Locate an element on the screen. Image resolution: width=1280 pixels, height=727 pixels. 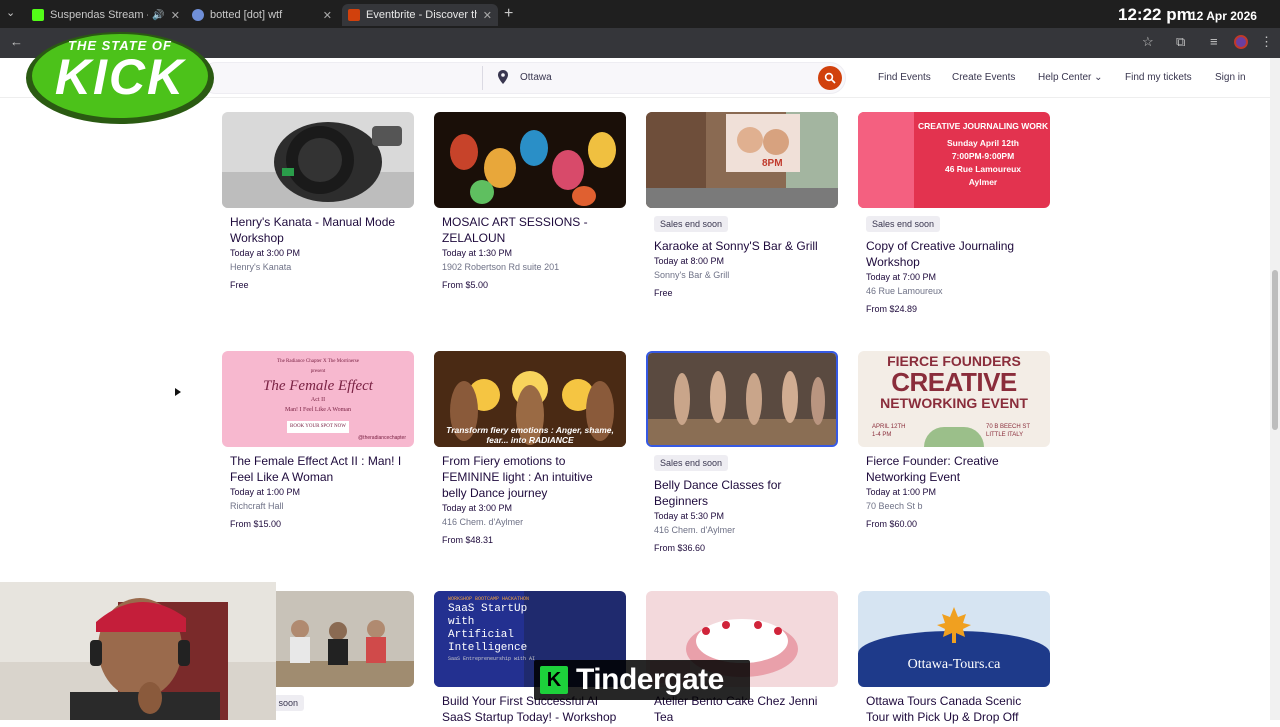
poster-line: Ottawa-Tours.ca is located at coordinates (954, 664).